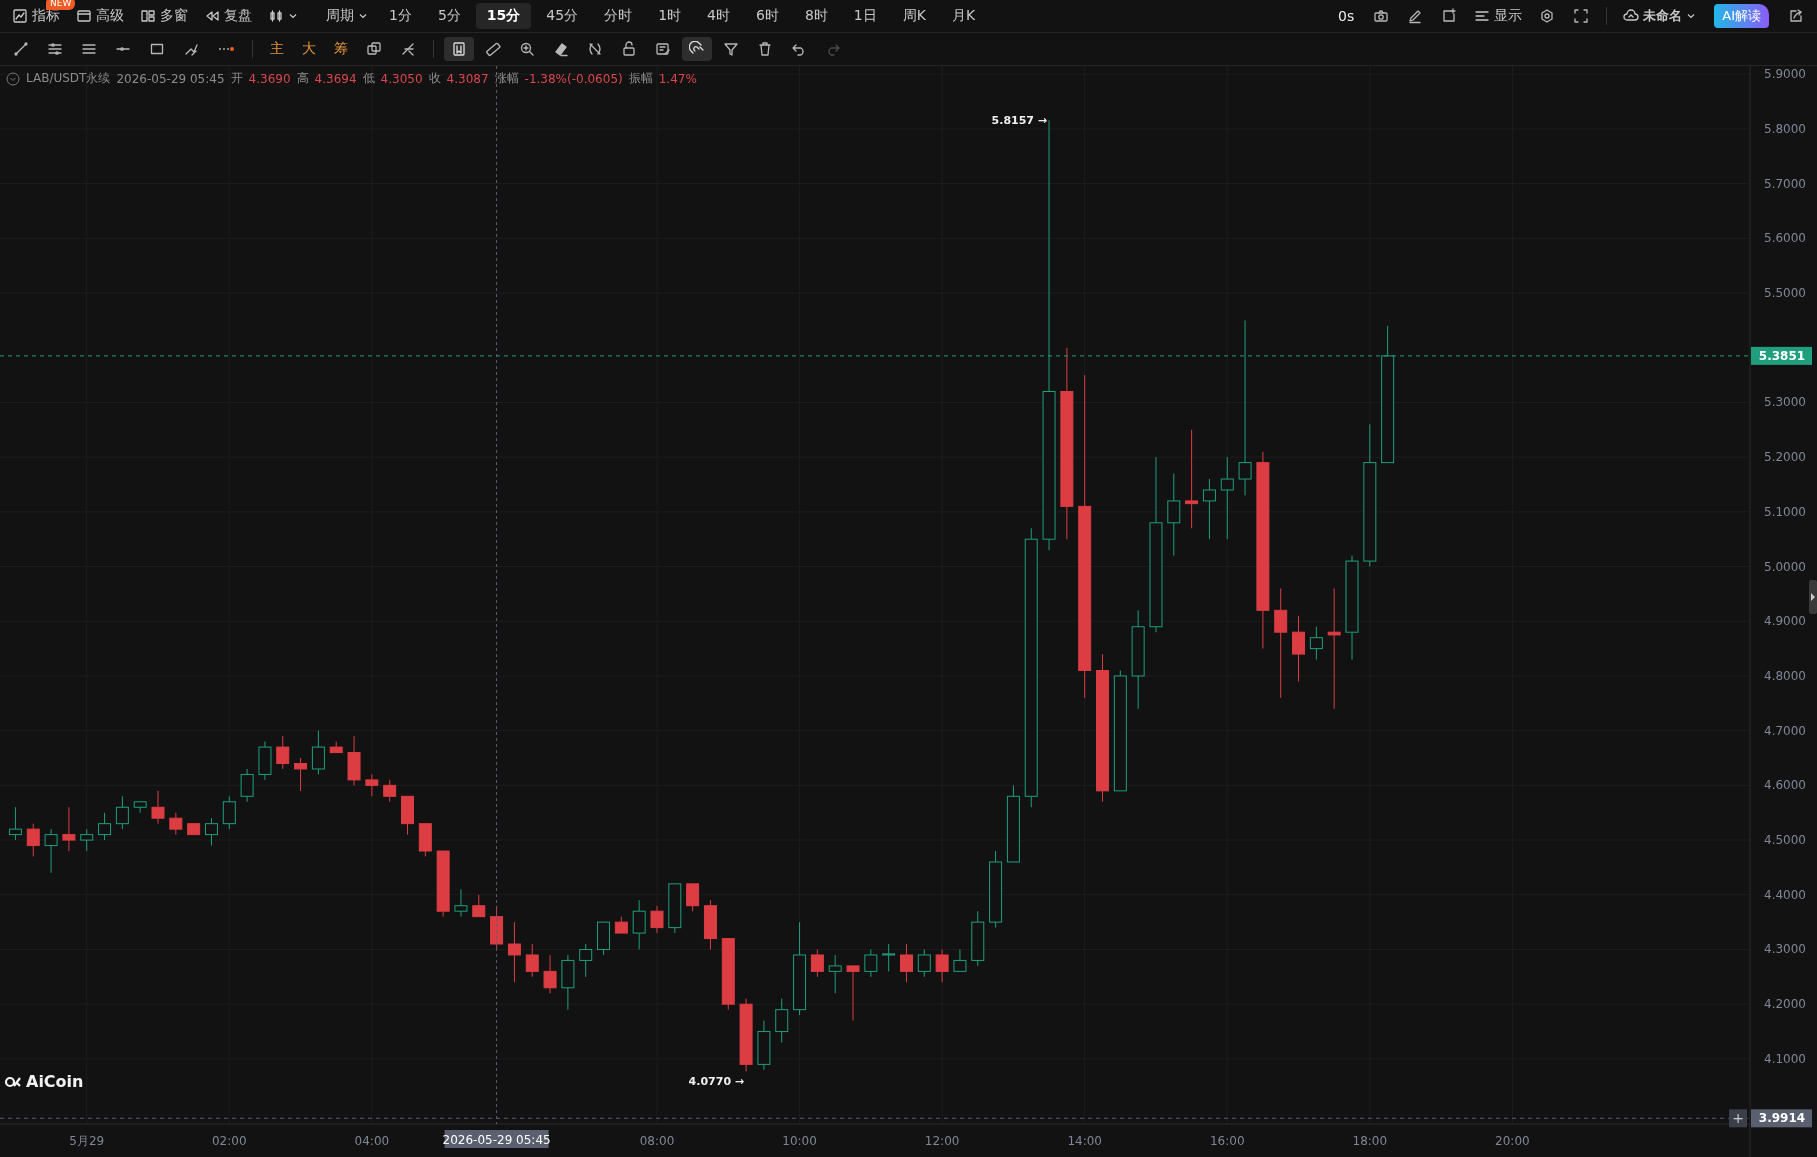 This screenshot has height=1157, width=1817. What do you see at coordinates (1498, 16) in the screenshot?
I see `display-button: 显示` at bounding box center [1498, 16].